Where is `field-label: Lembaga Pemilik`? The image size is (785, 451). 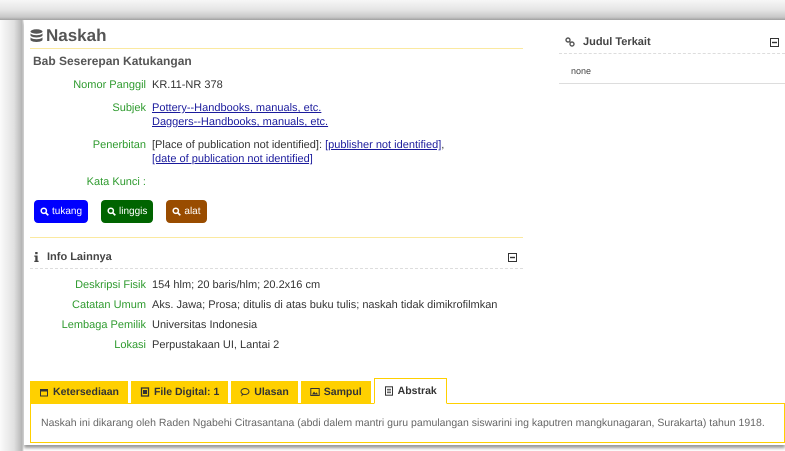 field-label: Lembaga Pemilik is located at coordinates (103, 325).